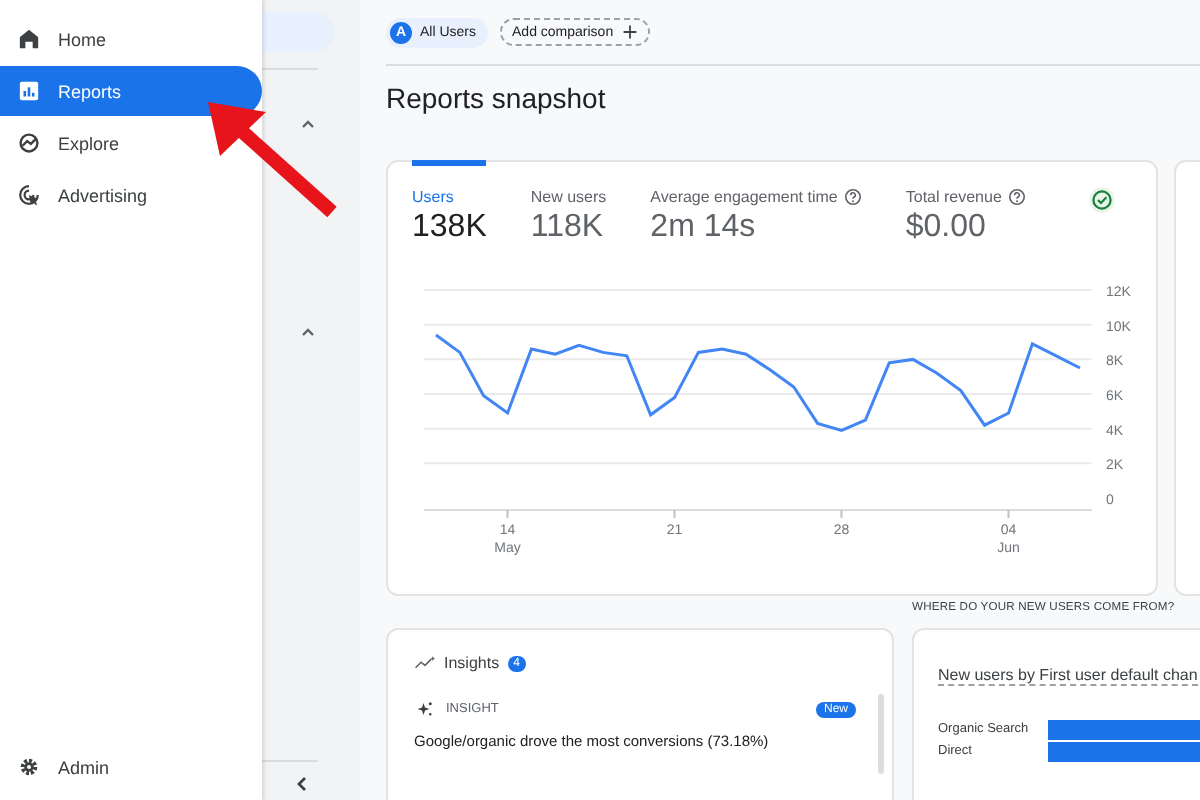  Describe the element at coordinates (629, 32) in the screenshot. I see `plus-icon` at that location.